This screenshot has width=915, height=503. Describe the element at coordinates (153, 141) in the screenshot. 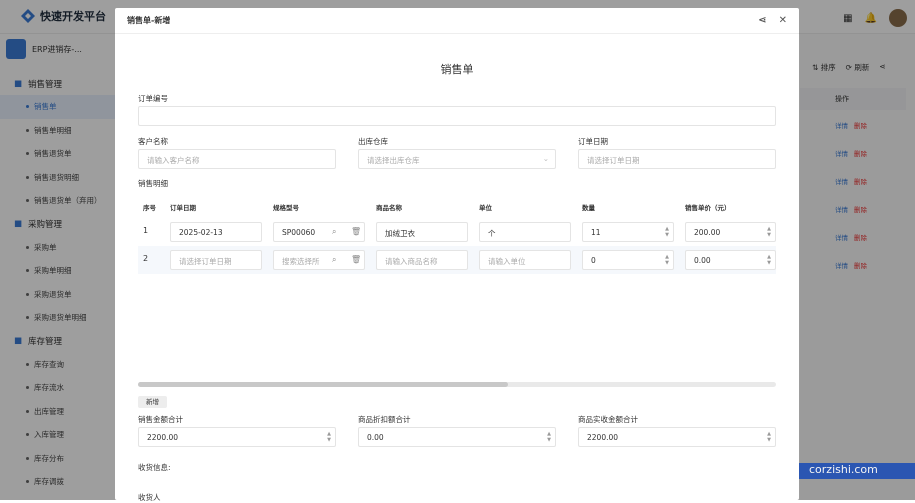

I see `customer-label: 客户名称` at that location.